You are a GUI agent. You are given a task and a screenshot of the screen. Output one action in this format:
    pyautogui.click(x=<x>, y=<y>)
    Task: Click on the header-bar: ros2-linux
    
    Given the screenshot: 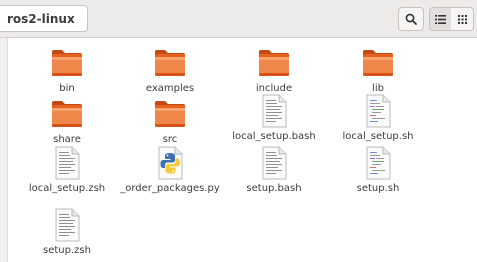 What is the action you would take?
    pyautogui.click(x=238, y=19)
    